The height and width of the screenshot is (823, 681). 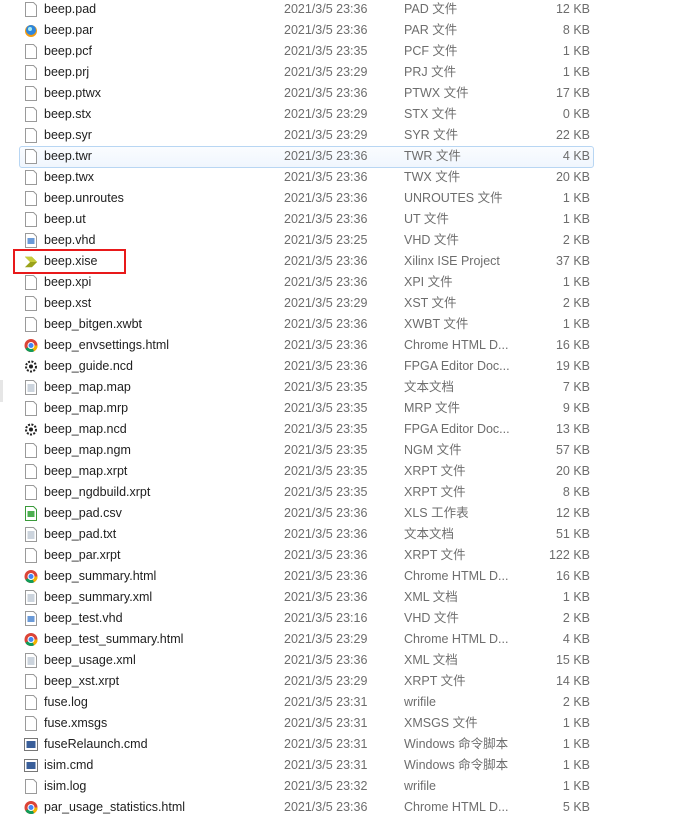 What do you see at coordinates (326, 471) in the screenshot?
I see `file-date: 2021/3/5 23:35` at bounding box center [326, 471].